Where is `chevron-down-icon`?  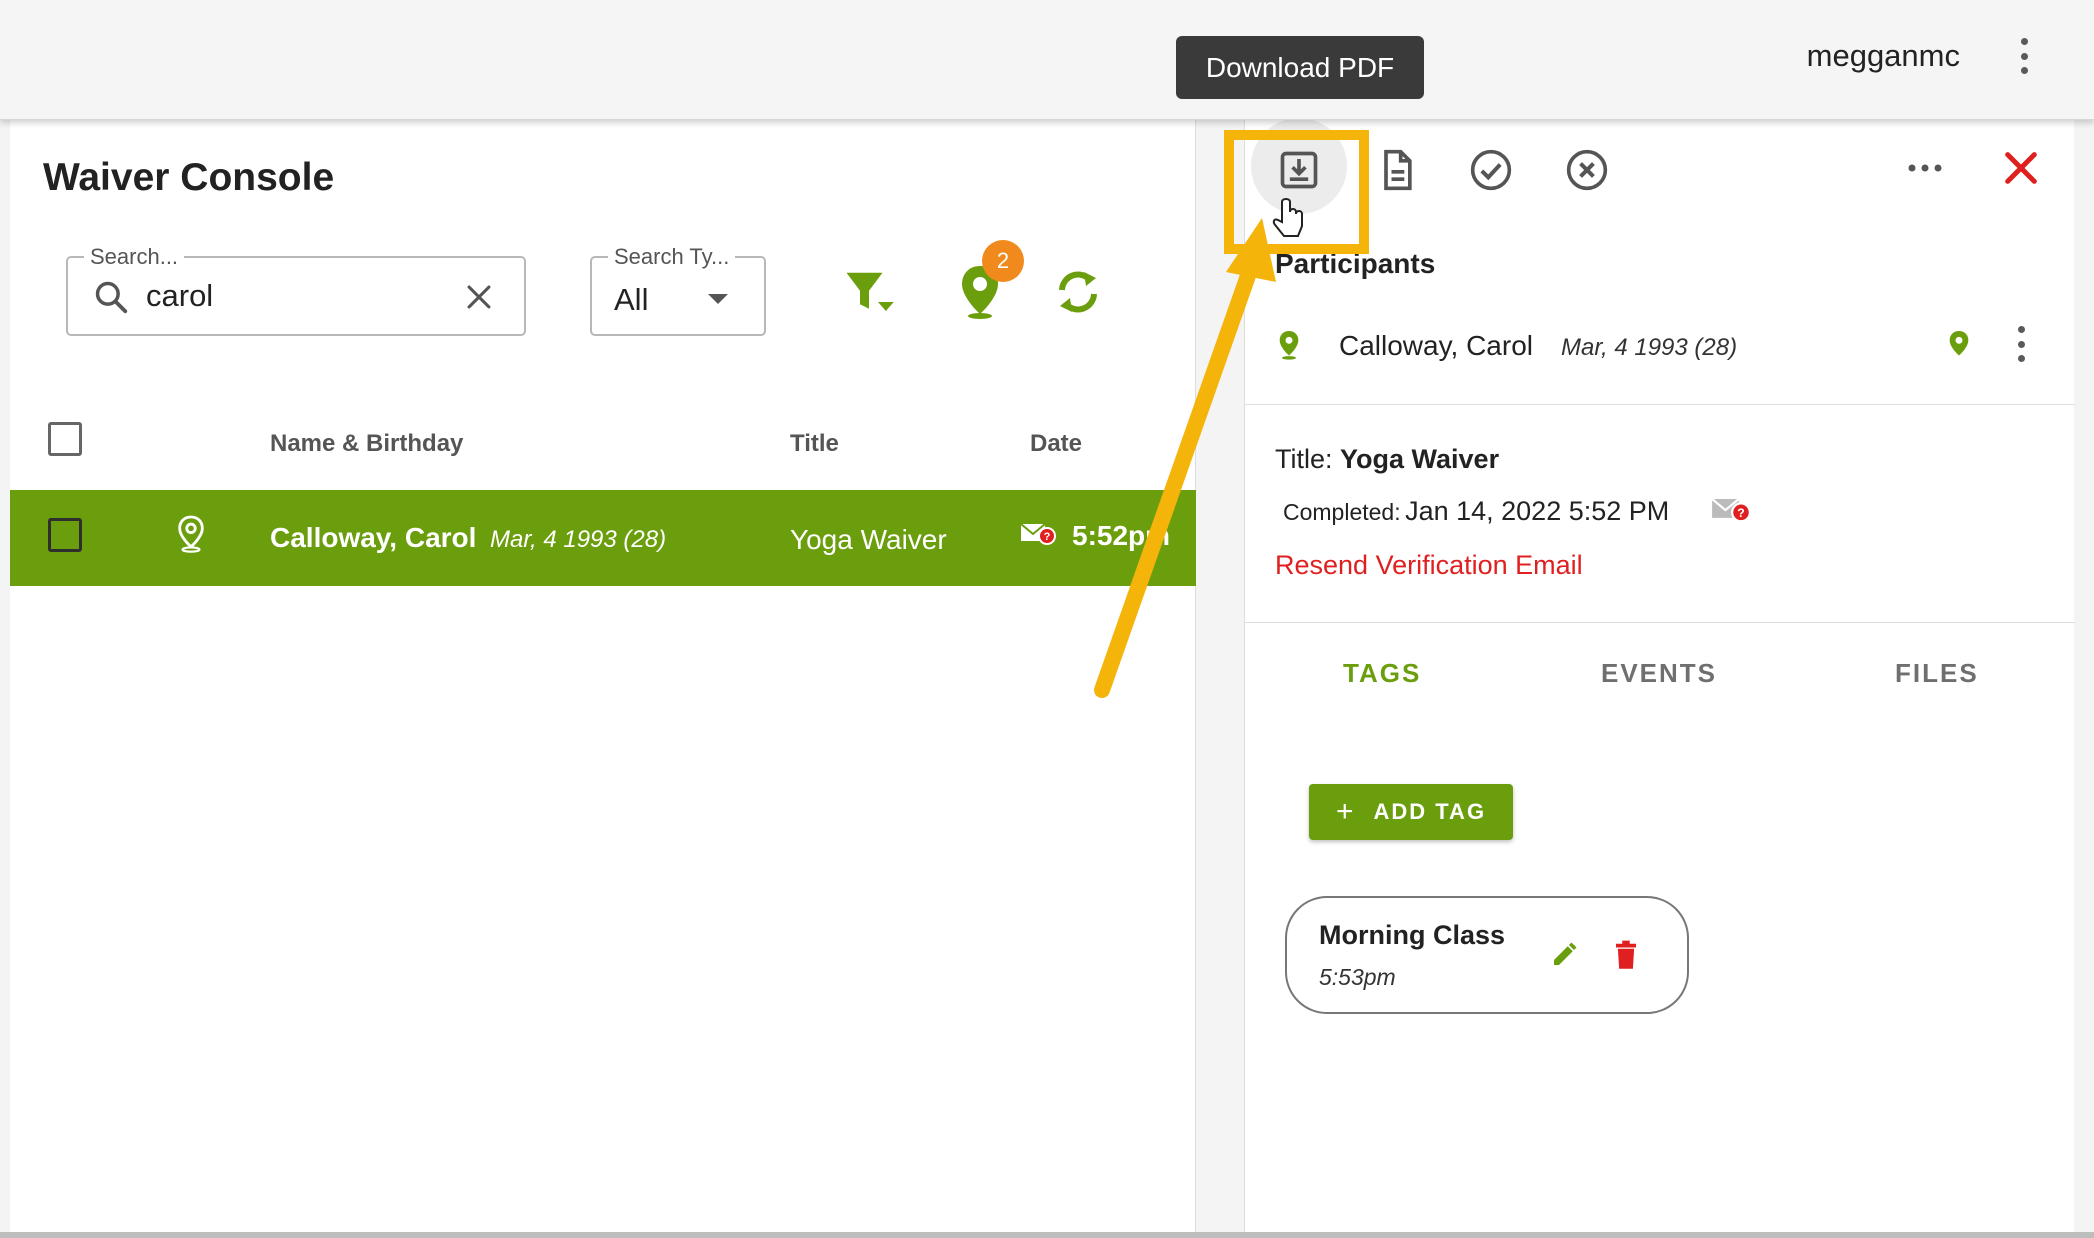
chevron-down-icon is located at coordinates (718, 299).